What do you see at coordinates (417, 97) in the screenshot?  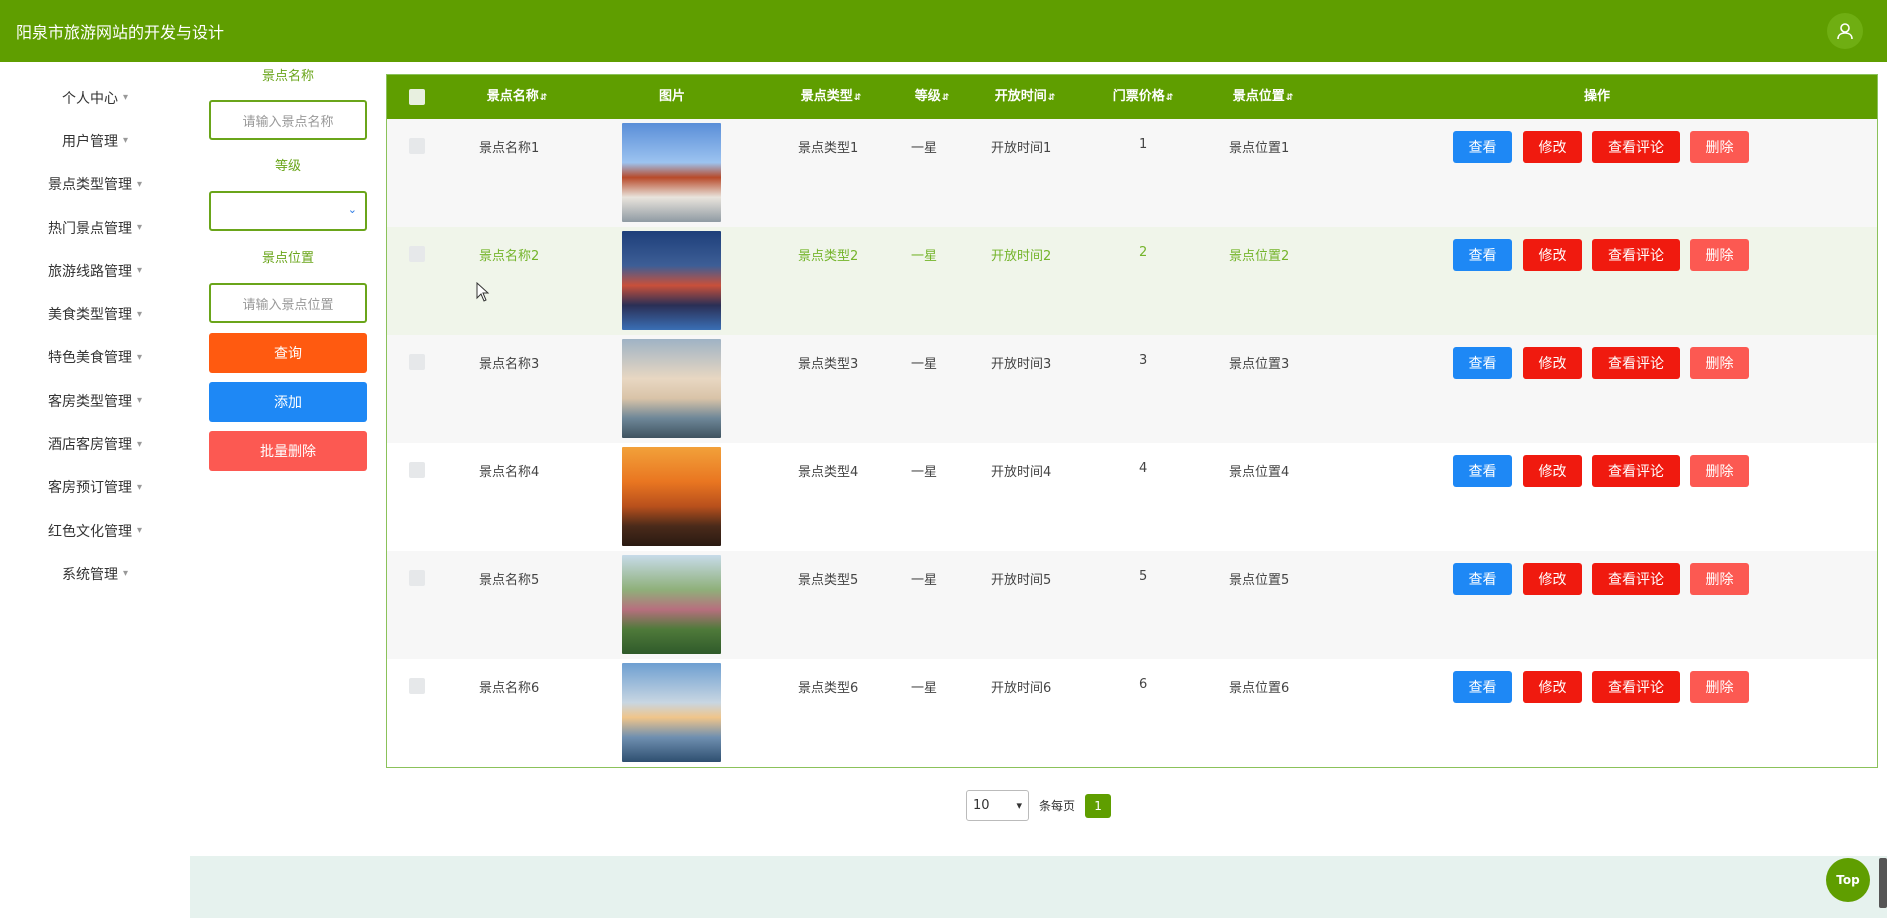 I see `select-all-checkbox` at bounding box center [417, 97].